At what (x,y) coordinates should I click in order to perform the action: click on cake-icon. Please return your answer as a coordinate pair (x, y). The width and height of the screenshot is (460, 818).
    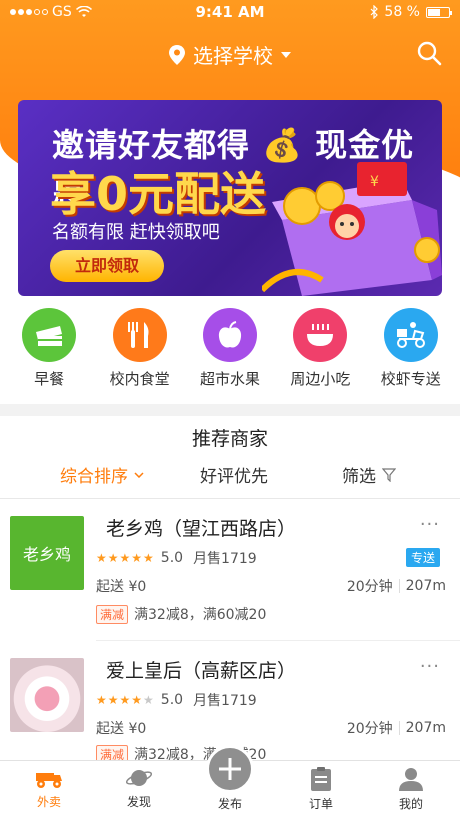
    Looking at the image, I should click on (49, 335).